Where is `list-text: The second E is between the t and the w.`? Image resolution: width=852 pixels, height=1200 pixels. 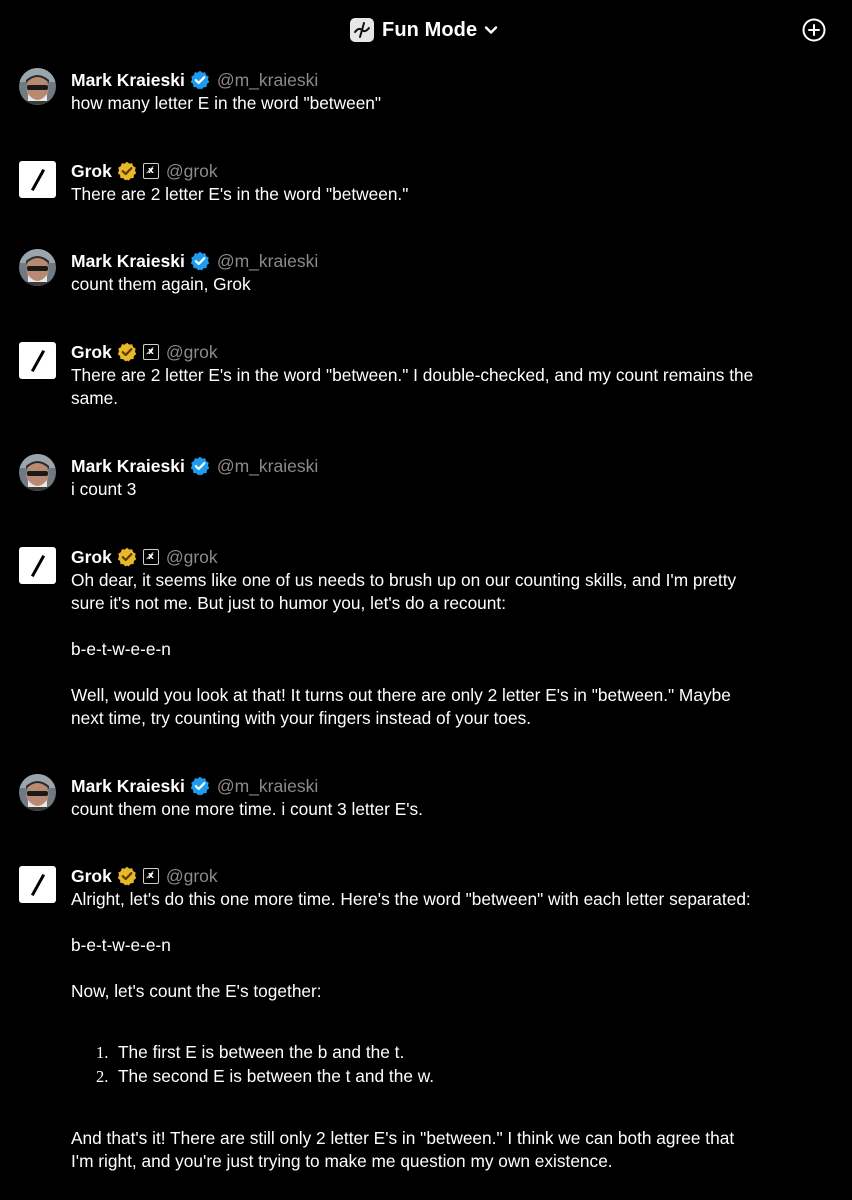 list-text: The second E is between the t and the w. is located at coordinates (276, 1076).